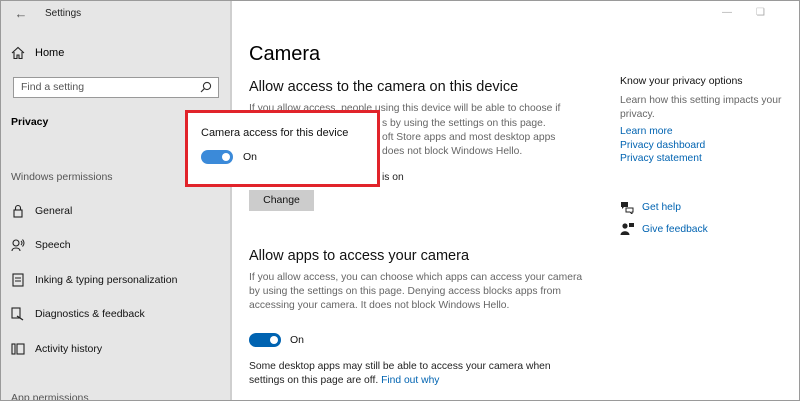 Image resolution: width=800 pixels, height=401 pixels. Describe the element at coordinates (681, 81) in the screenshot. I see `privacy-options-title: Know your privacy options` at that location.